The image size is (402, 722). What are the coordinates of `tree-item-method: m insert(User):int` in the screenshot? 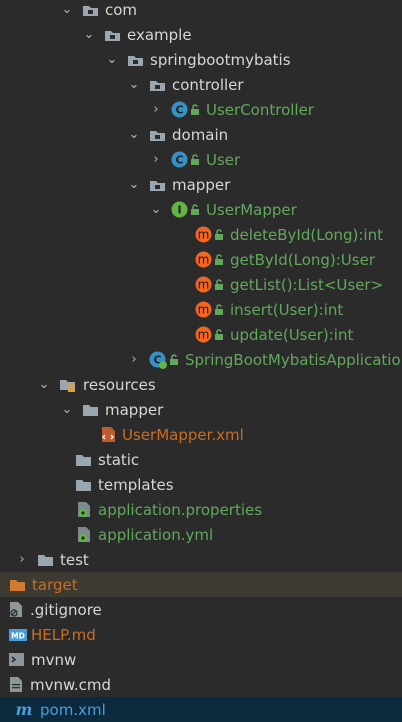 It's located at (201, 309).